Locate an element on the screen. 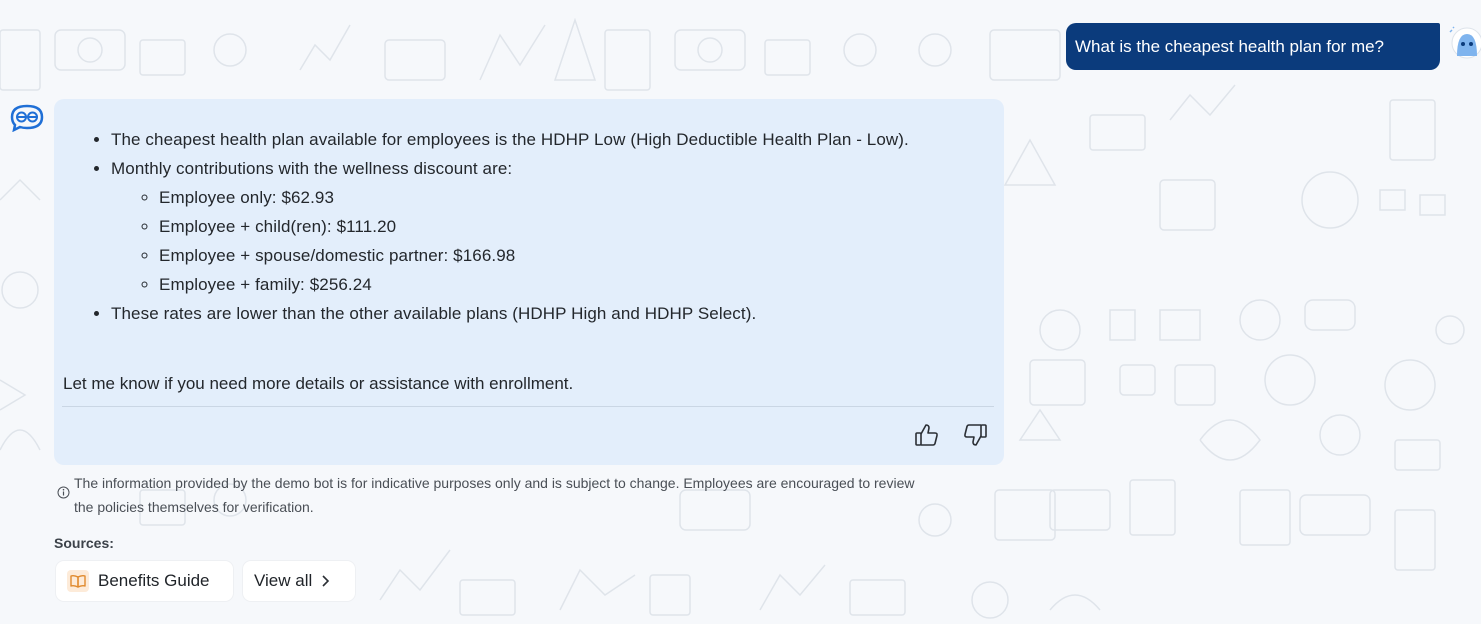 This screenshot has width=1481, height=624. divider is located at coordinates (528, 406).